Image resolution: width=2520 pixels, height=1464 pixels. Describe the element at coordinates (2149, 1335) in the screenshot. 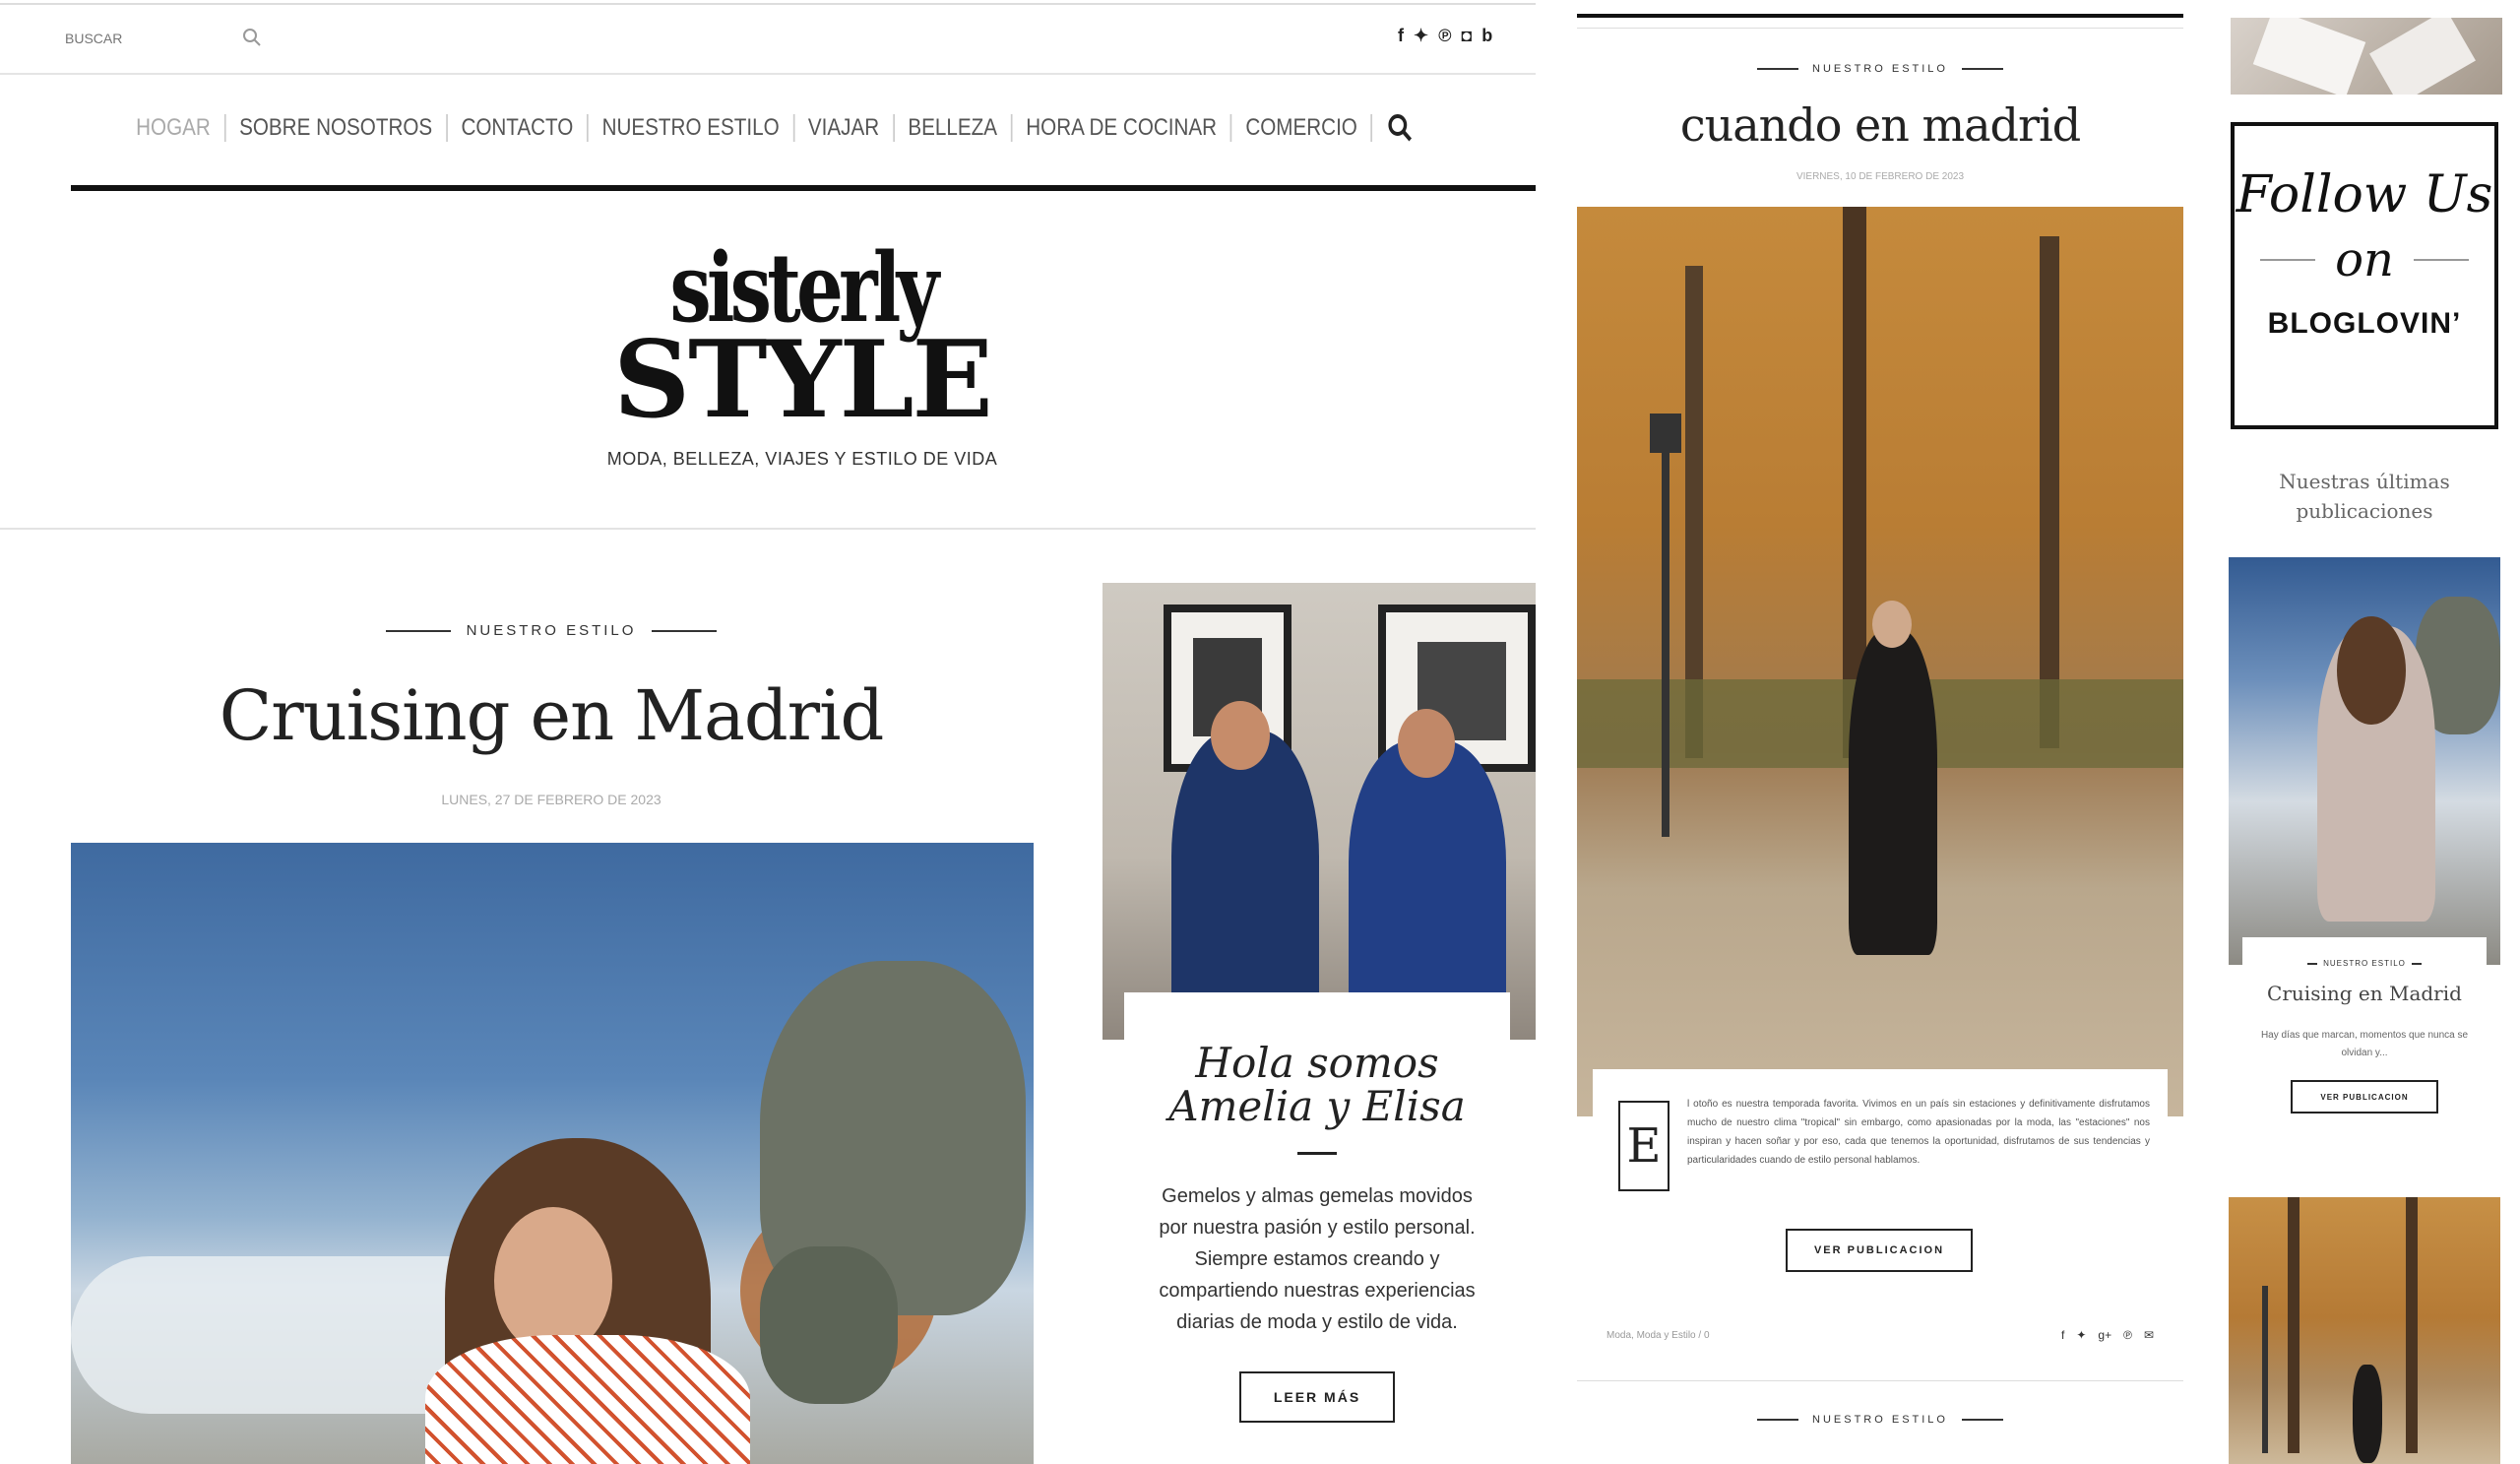

I see `share-email-icon: ✉` at that location.